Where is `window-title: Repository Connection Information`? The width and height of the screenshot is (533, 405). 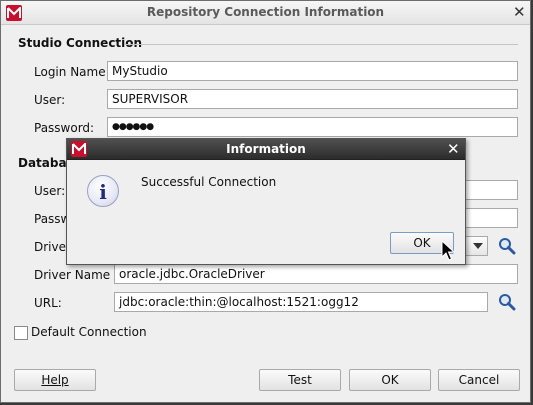 window-title: Repository Connection Information is located at coordinates (265, 12).